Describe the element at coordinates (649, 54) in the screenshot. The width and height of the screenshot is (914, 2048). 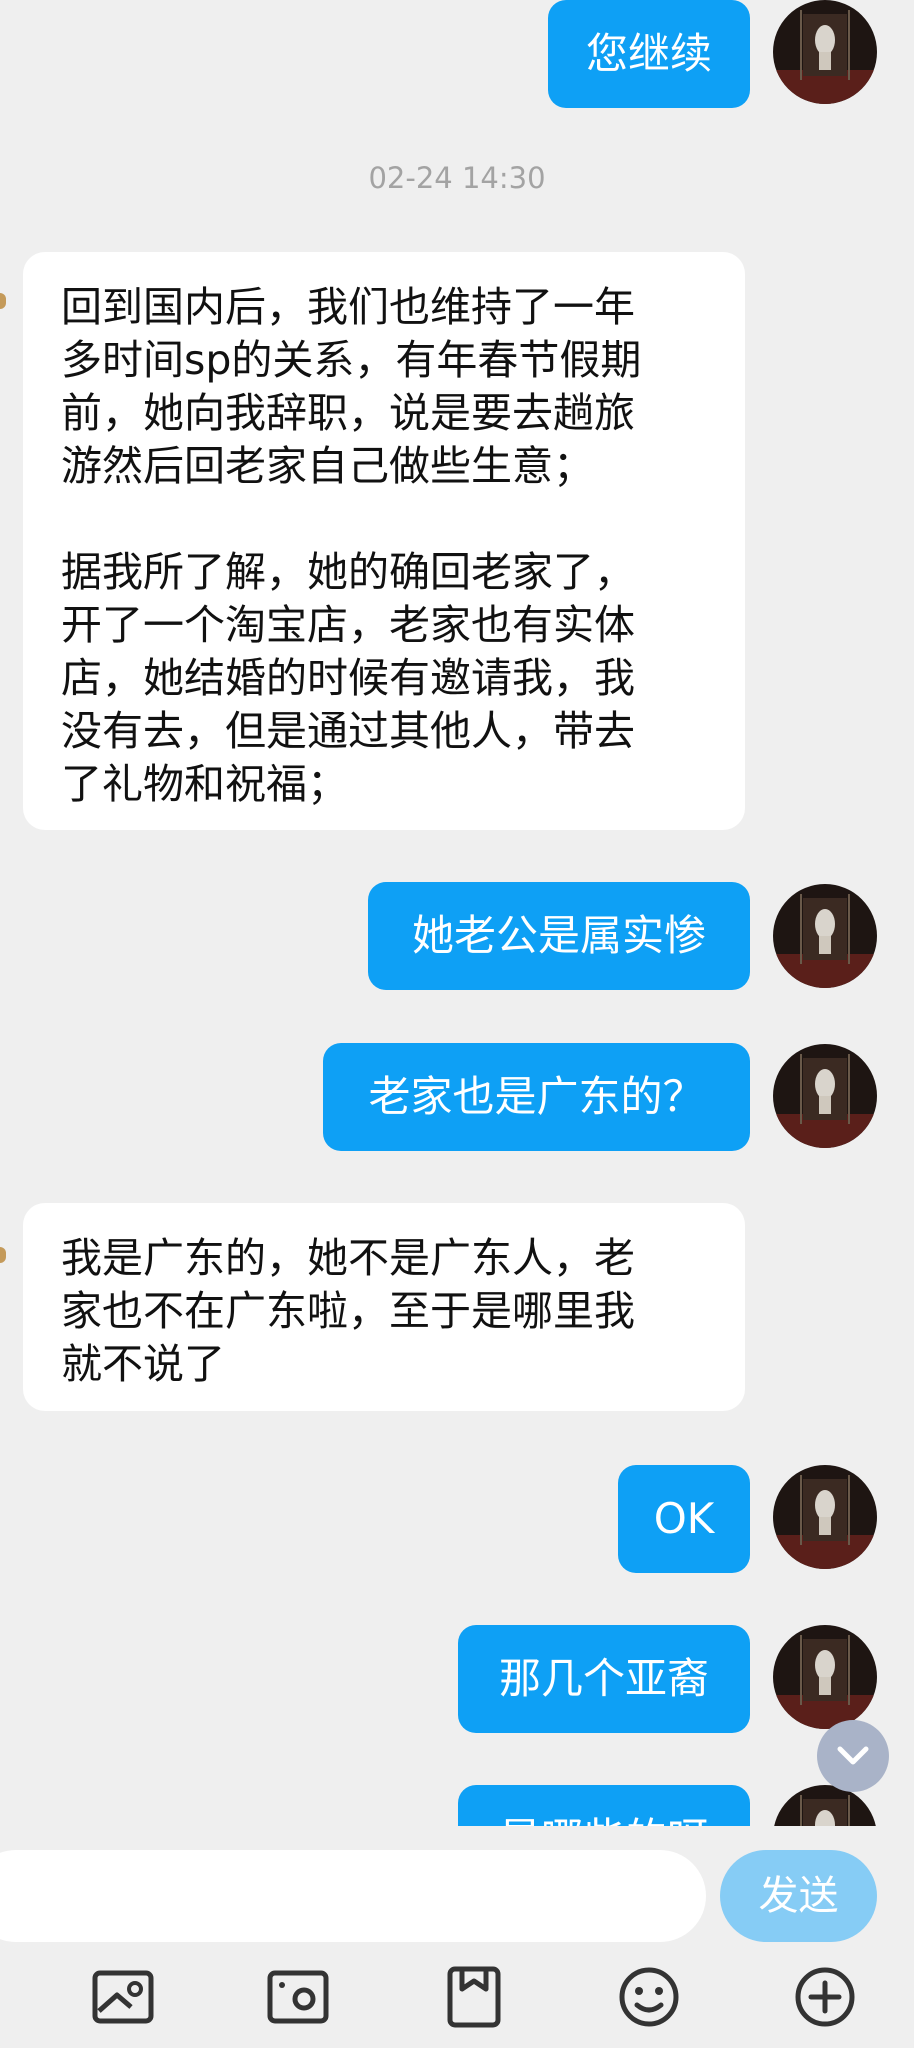
I see `message-bubble-out: 您继续` at that location.